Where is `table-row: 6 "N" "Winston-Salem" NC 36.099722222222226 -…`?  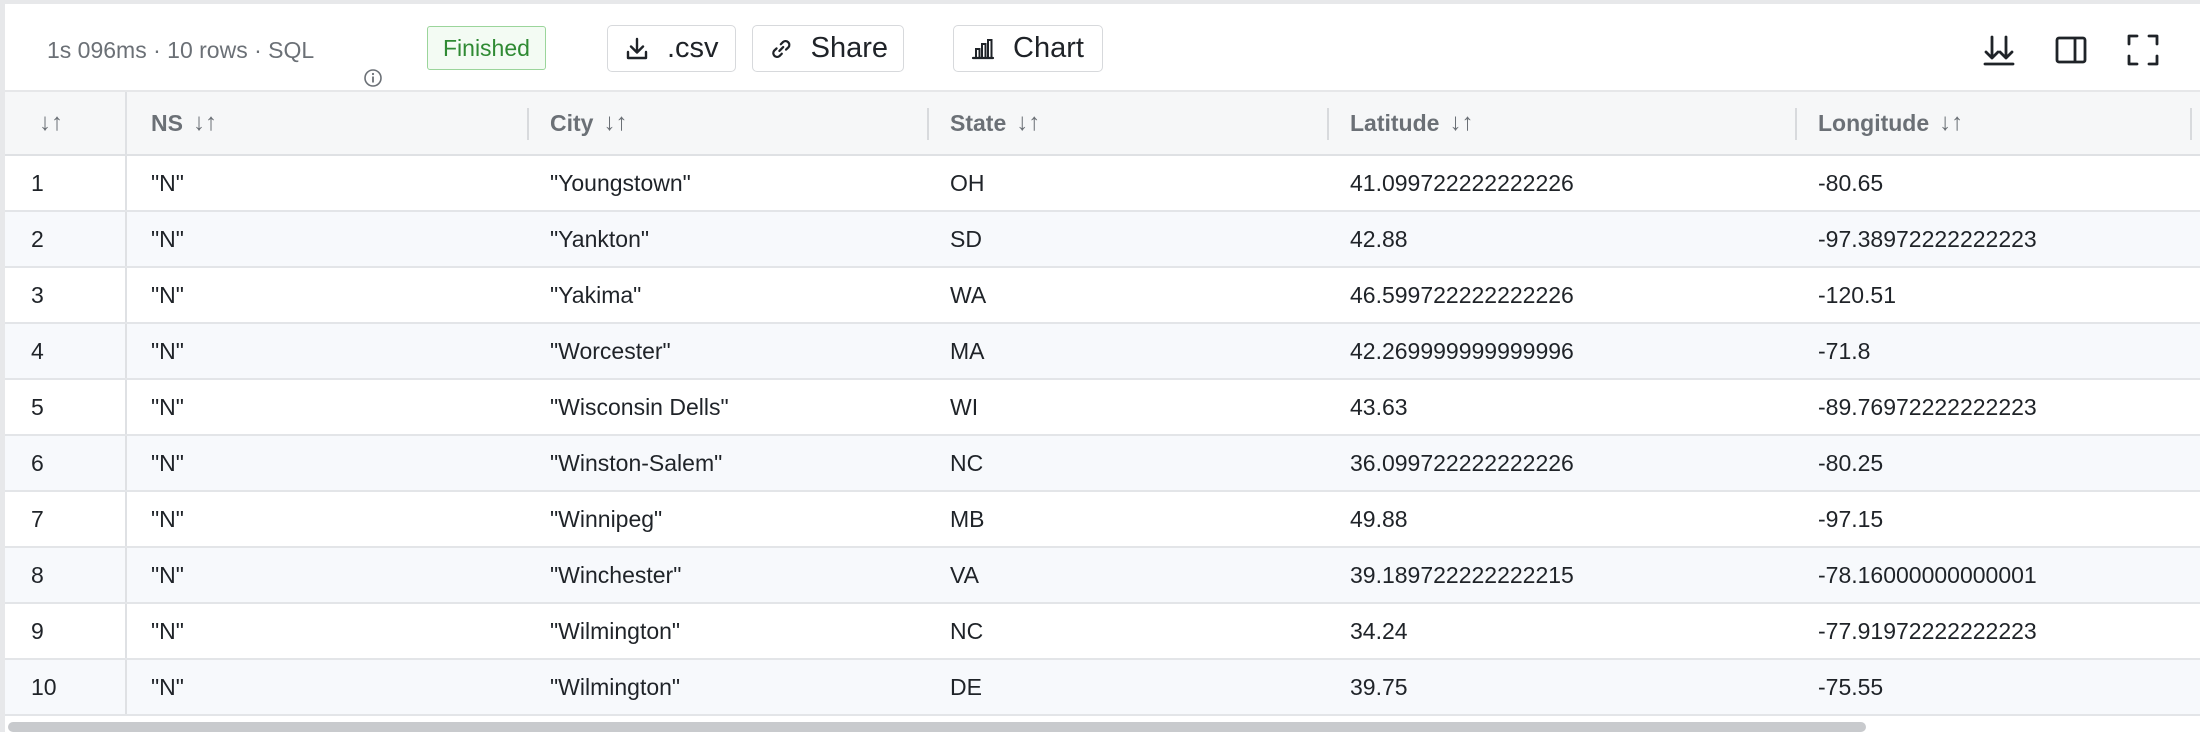
table-row: 6 "N" "Winston-Salem" NC 36.099722222222226 -… is located at coordinates (1102, 464).